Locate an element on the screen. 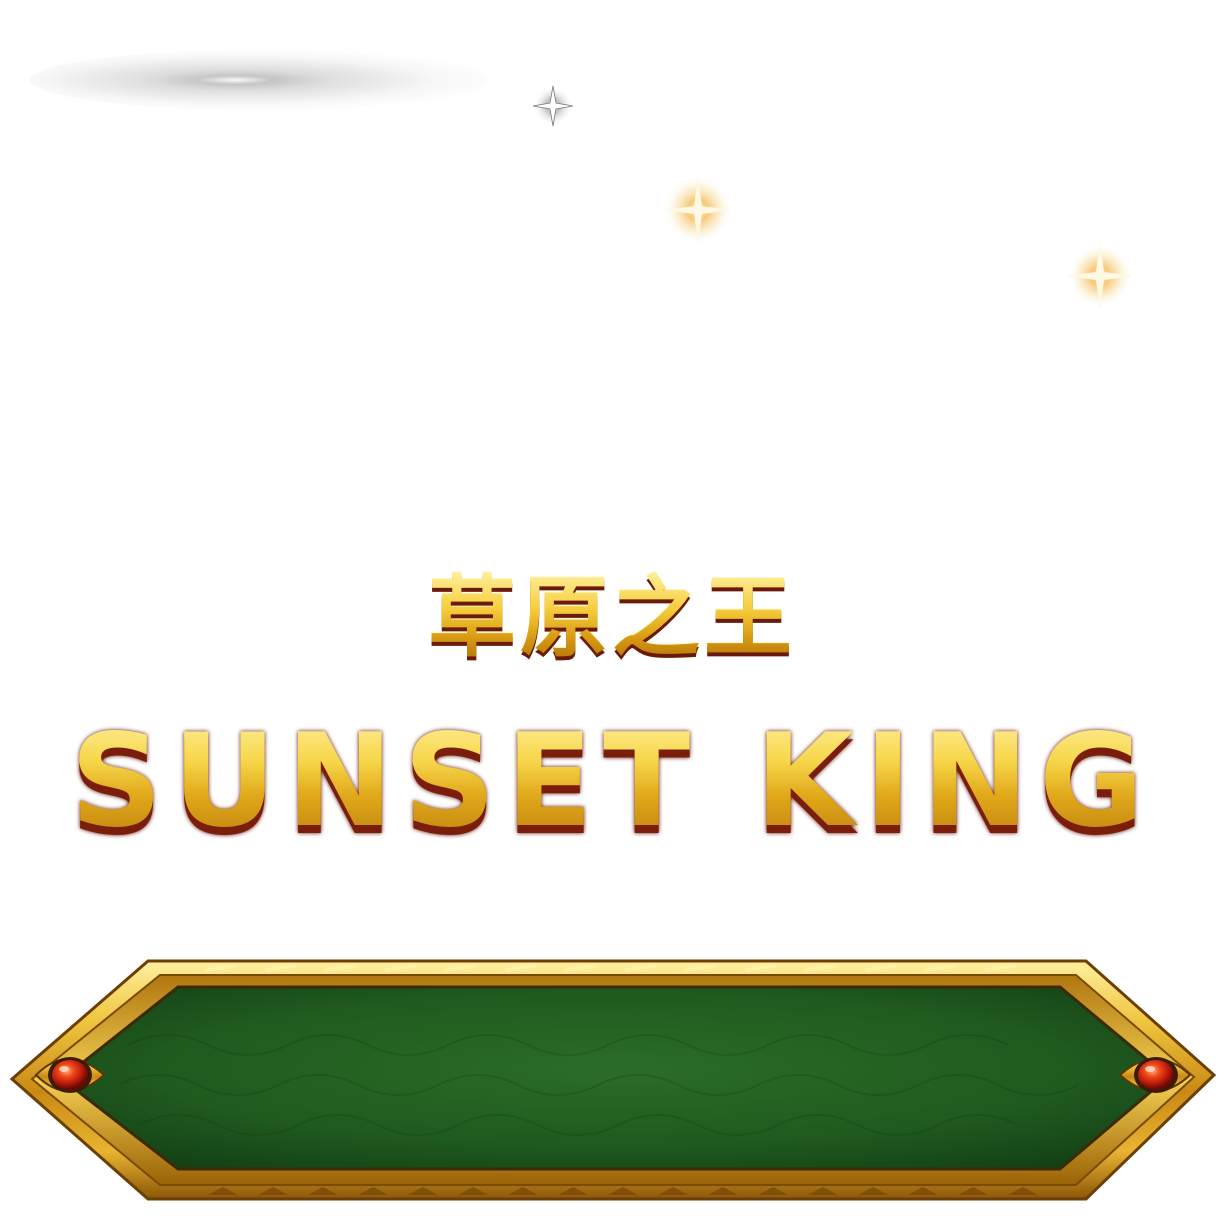 Image resolution: width=1224 pixels, height=1224 pixels. title-chinese: 草原之王 is located at coordinates (612, 618).